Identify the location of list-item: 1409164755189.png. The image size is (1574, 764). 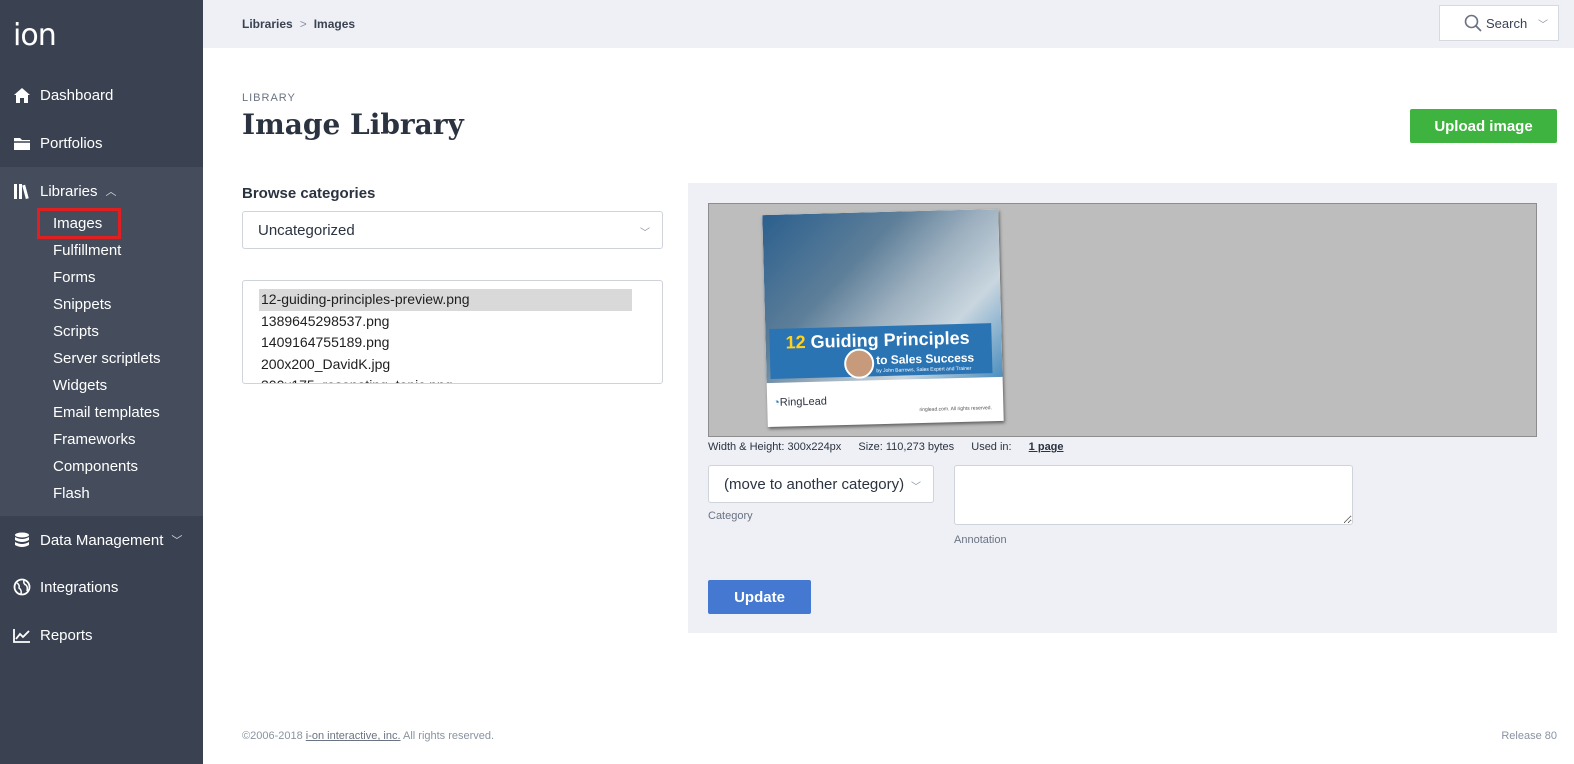
(445, 343).